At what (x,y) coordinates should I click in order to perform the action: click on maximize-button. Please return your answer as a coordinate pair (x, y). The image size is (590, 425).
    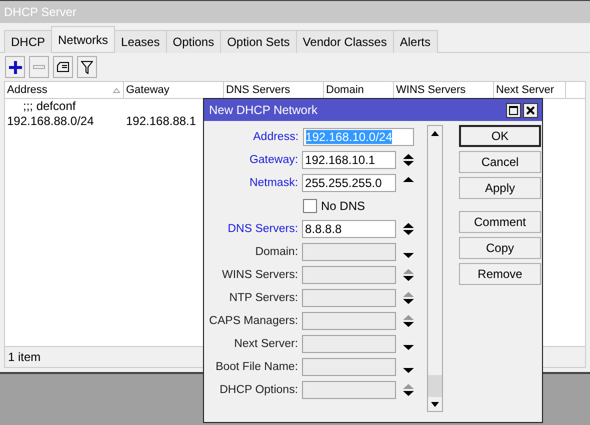
    Looking at the image, I should click on (513, 110).